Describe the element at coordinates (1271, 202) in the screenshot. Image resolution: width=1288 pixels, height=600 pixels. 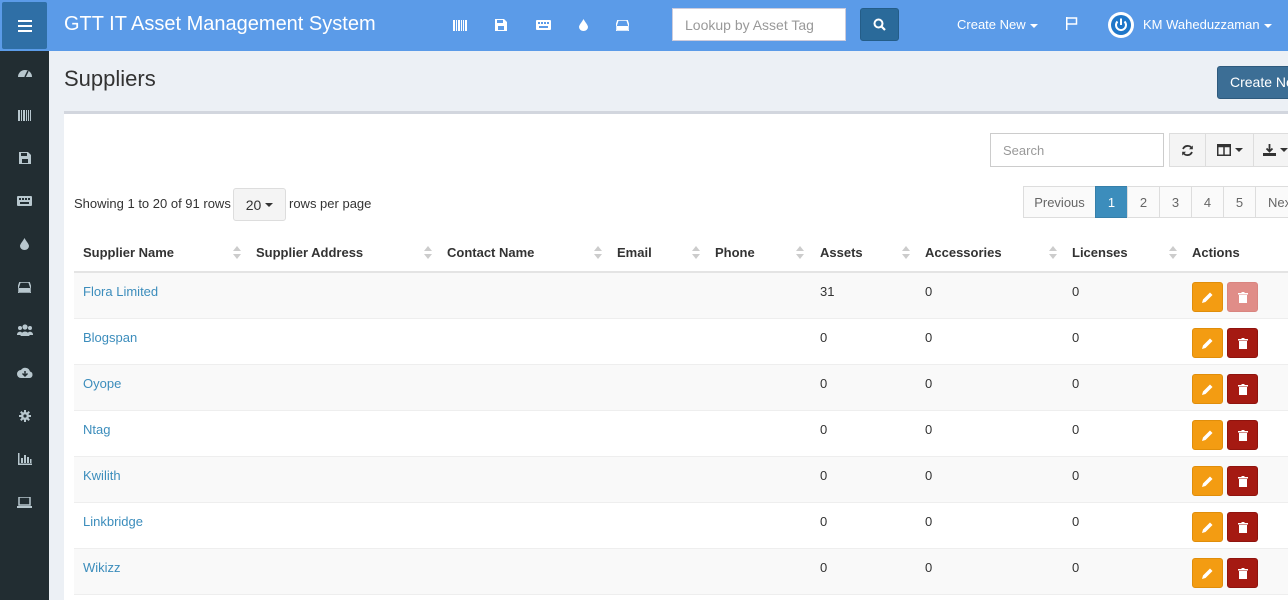
I see `pagination-next: Next` at that location.